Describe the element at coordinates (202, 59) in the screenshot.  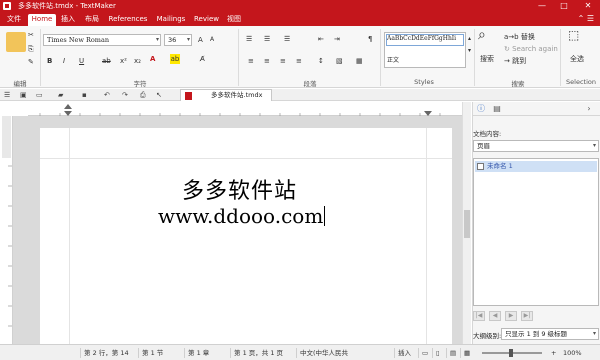
I see `clear-format-icon: A̸` at that location.